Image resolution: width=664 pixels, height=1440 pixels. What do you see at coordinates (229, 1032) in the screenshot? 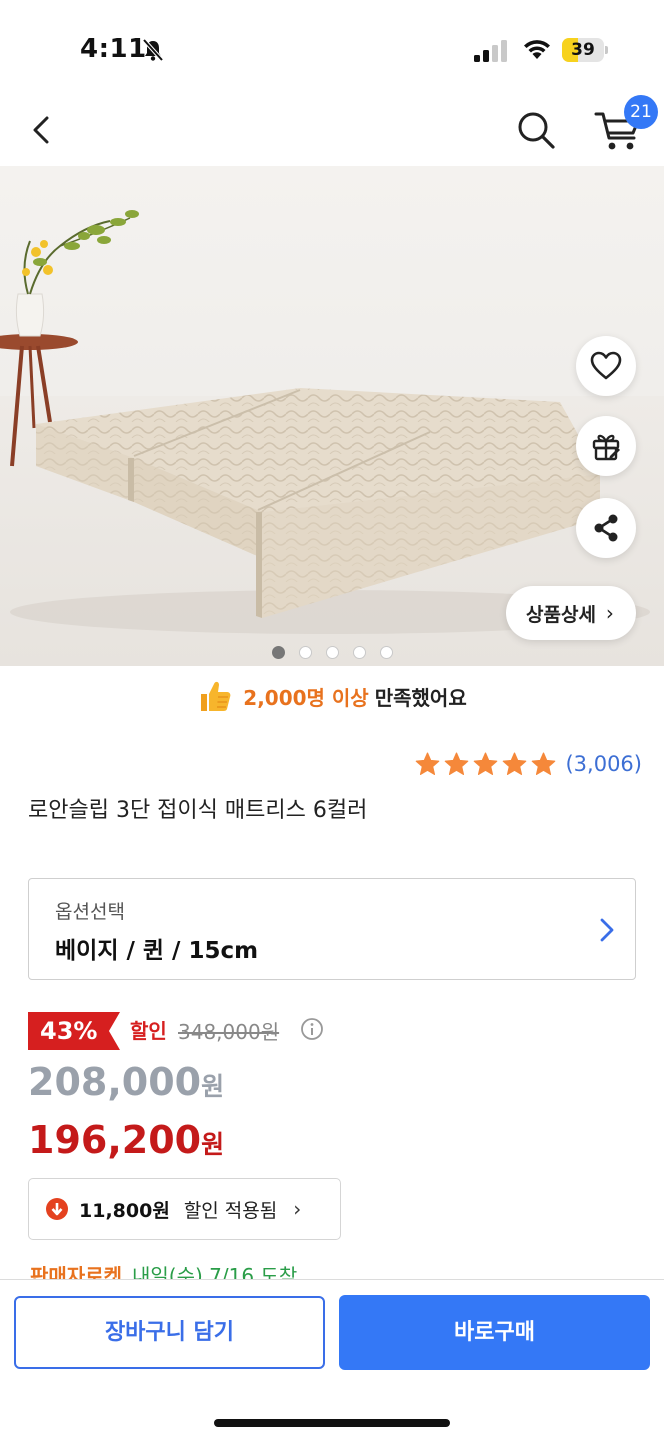
I see `original-price: 348,000원` at bounding box center [229, 1032].